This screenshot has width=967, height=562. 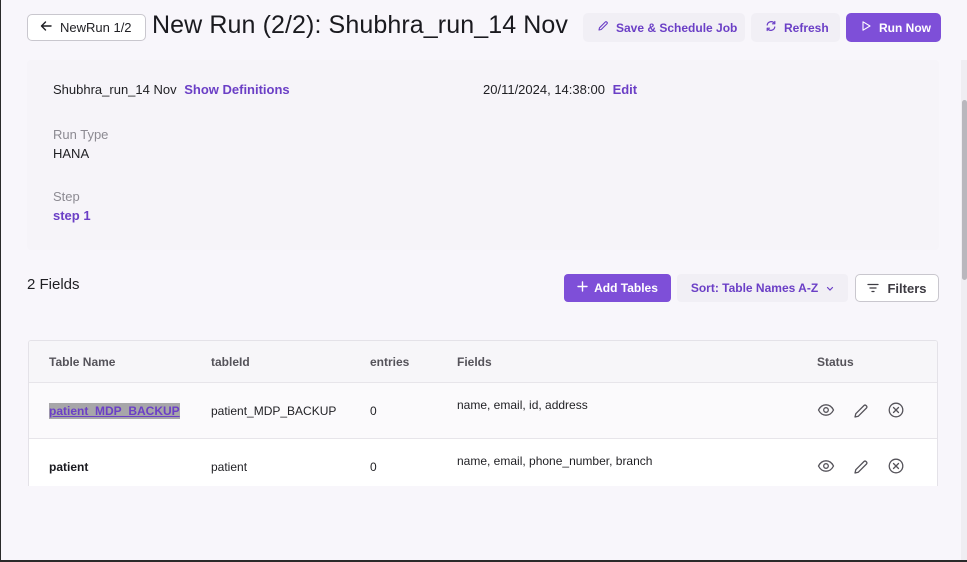 What do you see at coordinates (71, 153) in the screenshot?
I see `run-type-value: HANA` at bounding box center [71, 153].